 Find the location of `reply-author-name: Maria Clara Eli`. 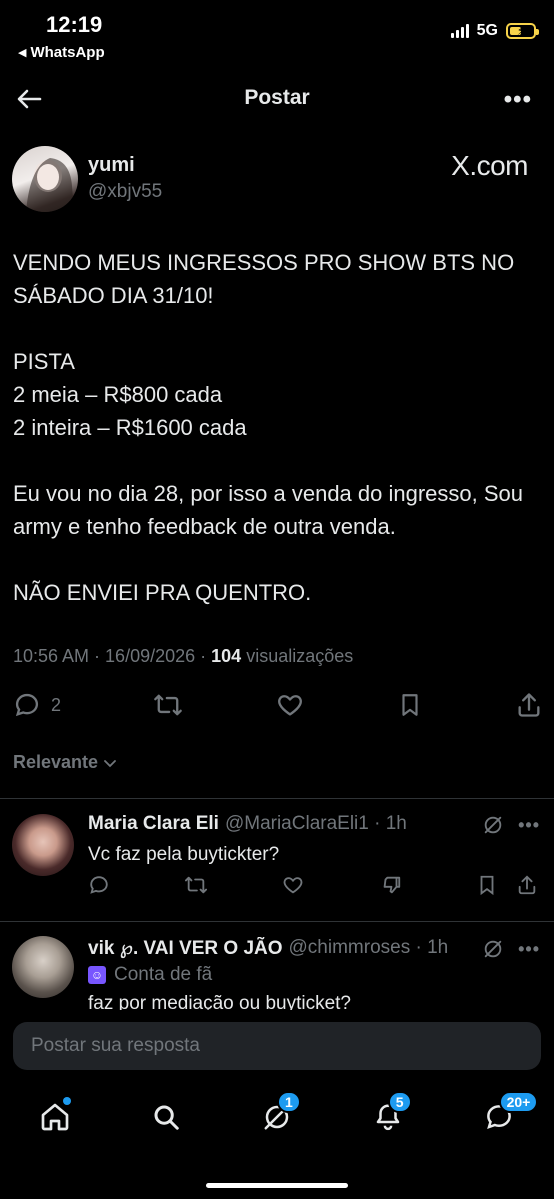

reply-author-name: Maria Clara Eli is located at coordinates (153, 824).